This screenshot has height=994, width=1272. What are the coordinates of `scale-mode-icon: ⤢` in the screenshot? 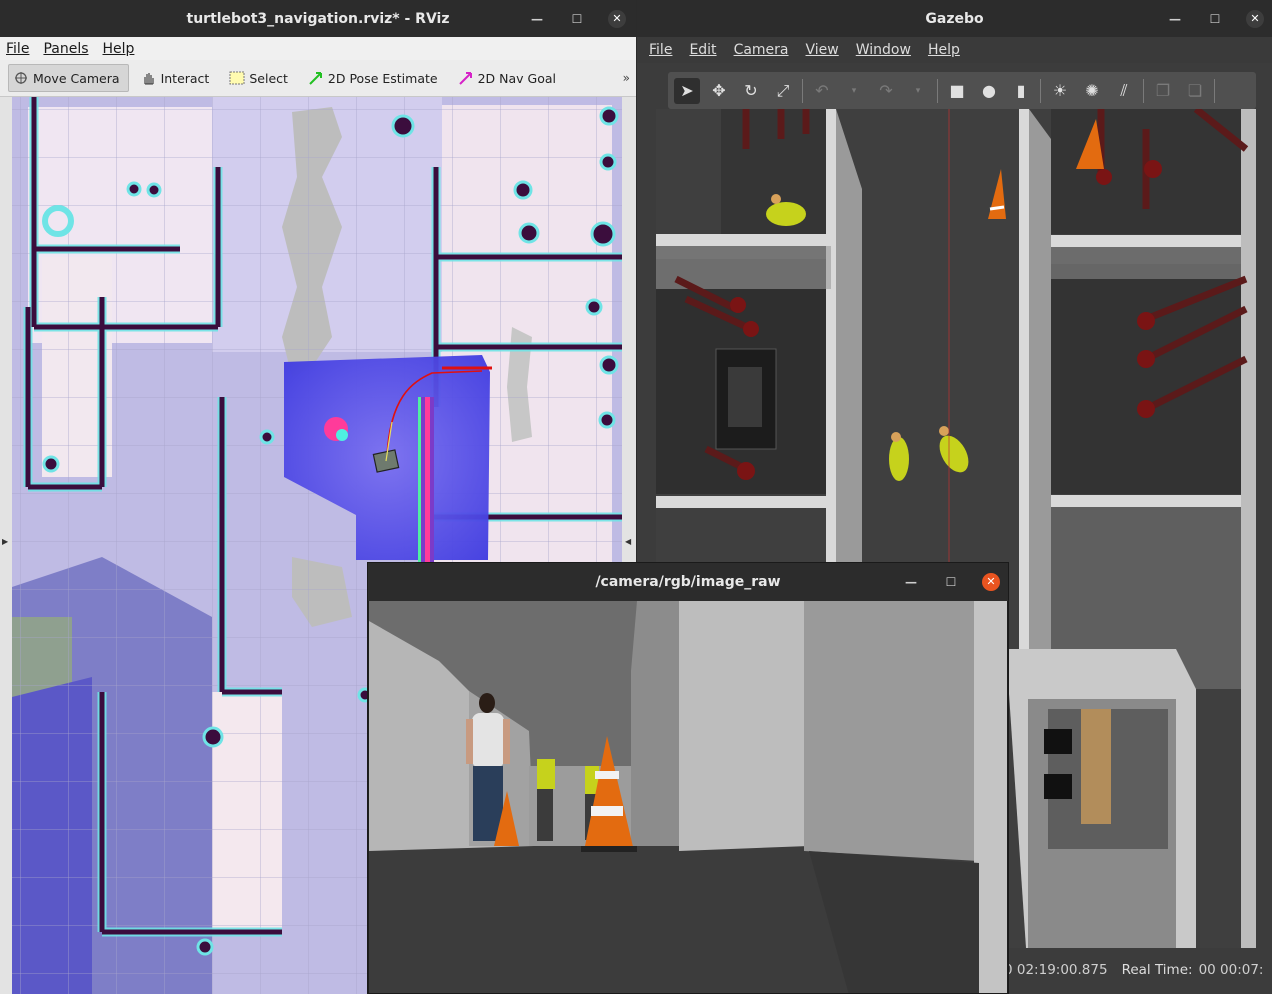 It's located at (783, 91).